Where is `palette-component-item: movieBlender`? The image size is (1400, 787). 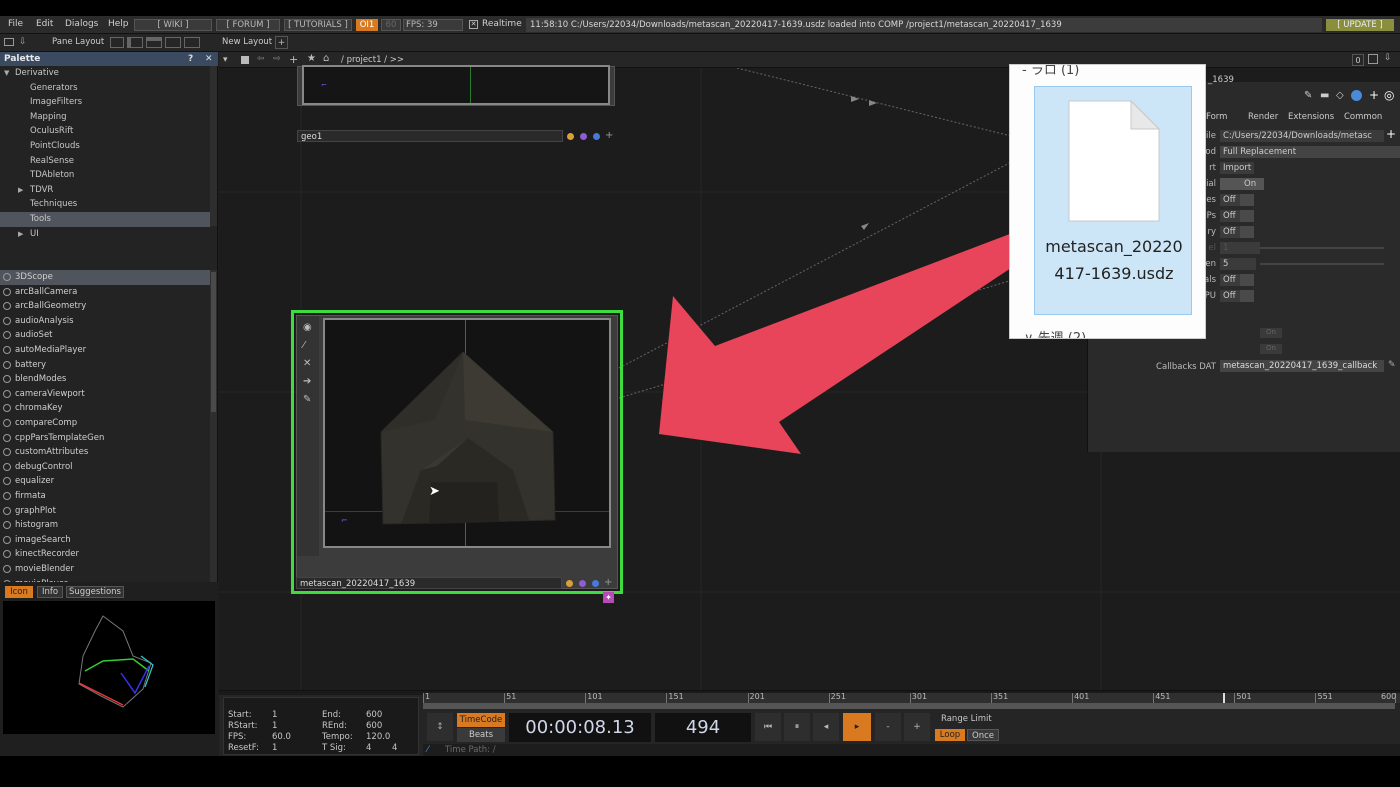 palette-component-item: movieBlender is located at coordinates (105, 569).